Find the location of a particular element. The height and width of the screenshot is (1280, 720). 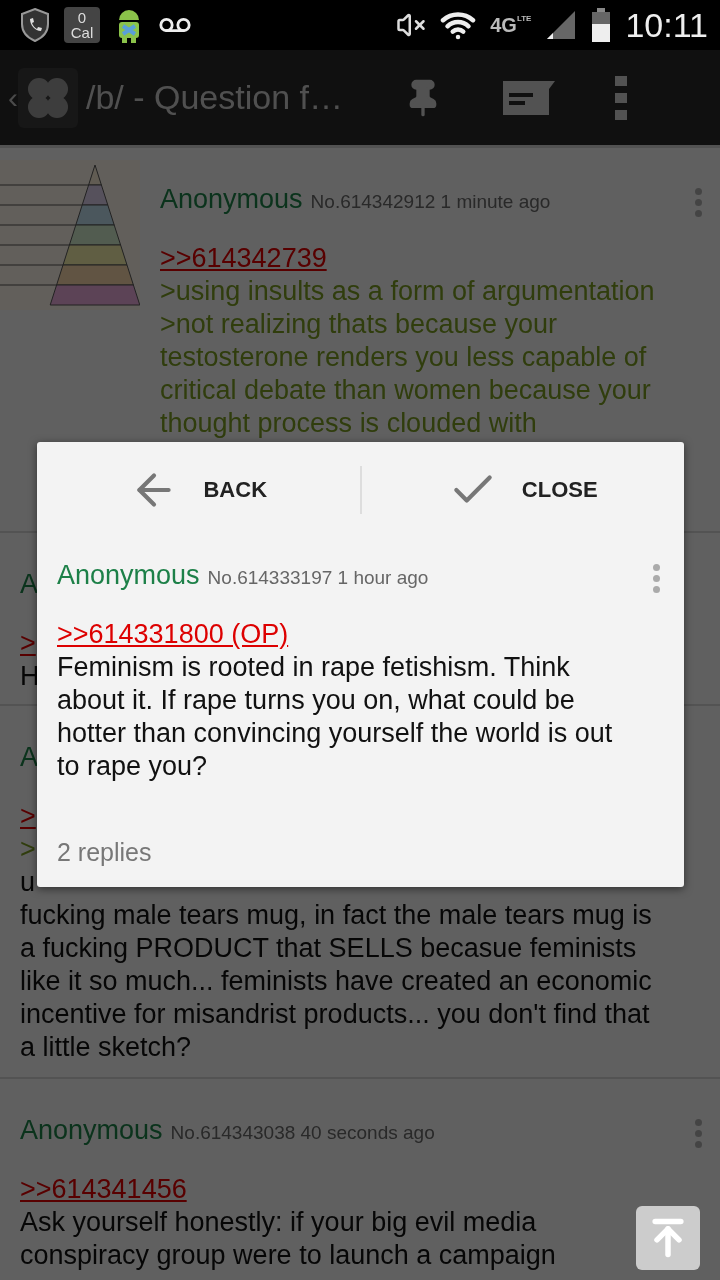

replies-count: 2 replies is located at coordinates (360, 852).